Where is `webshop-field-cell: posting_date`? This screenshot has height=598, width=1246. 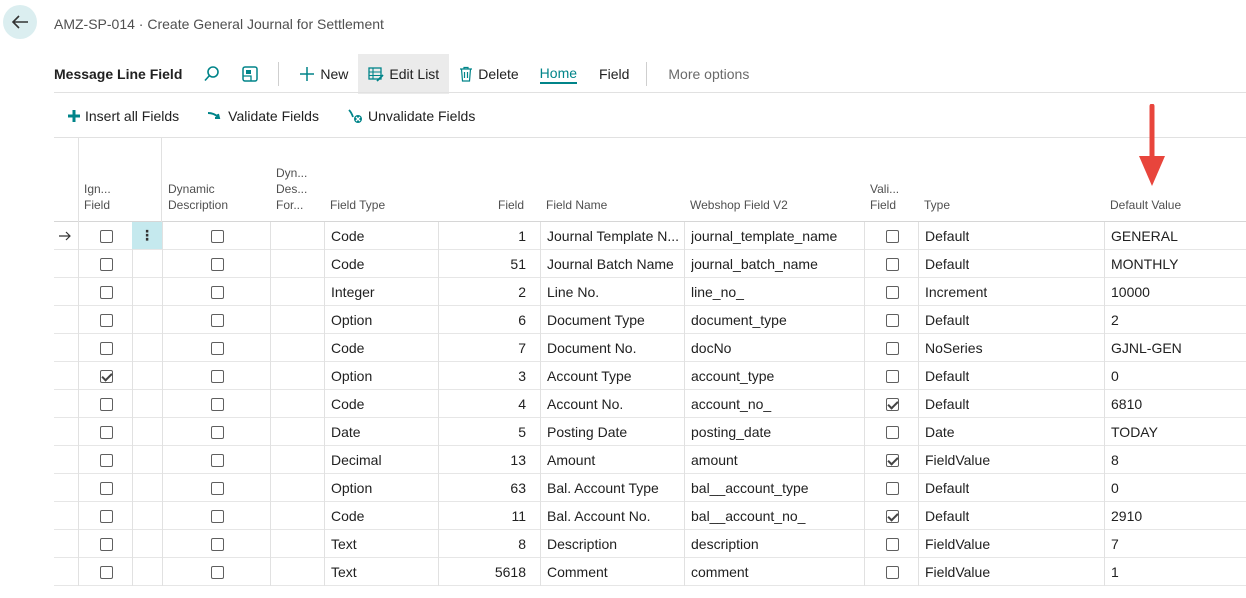
webshop-field-cell: posting_date is located at coordinates (776, 432).